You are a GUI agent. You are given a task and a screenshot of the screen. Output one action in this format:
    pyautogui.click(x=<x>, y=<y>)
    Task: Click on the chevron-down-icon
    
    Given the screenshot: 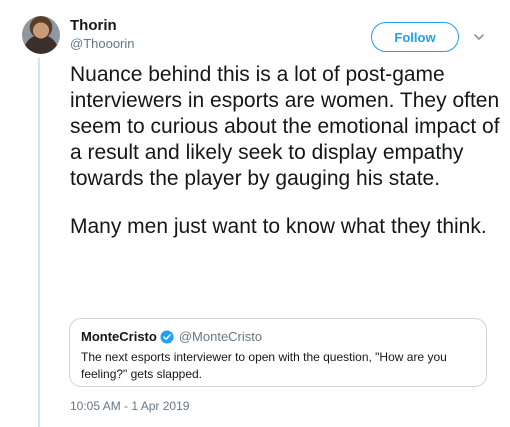 What is the action you would take?
    pyautogui.click(x=479, y=37)
    